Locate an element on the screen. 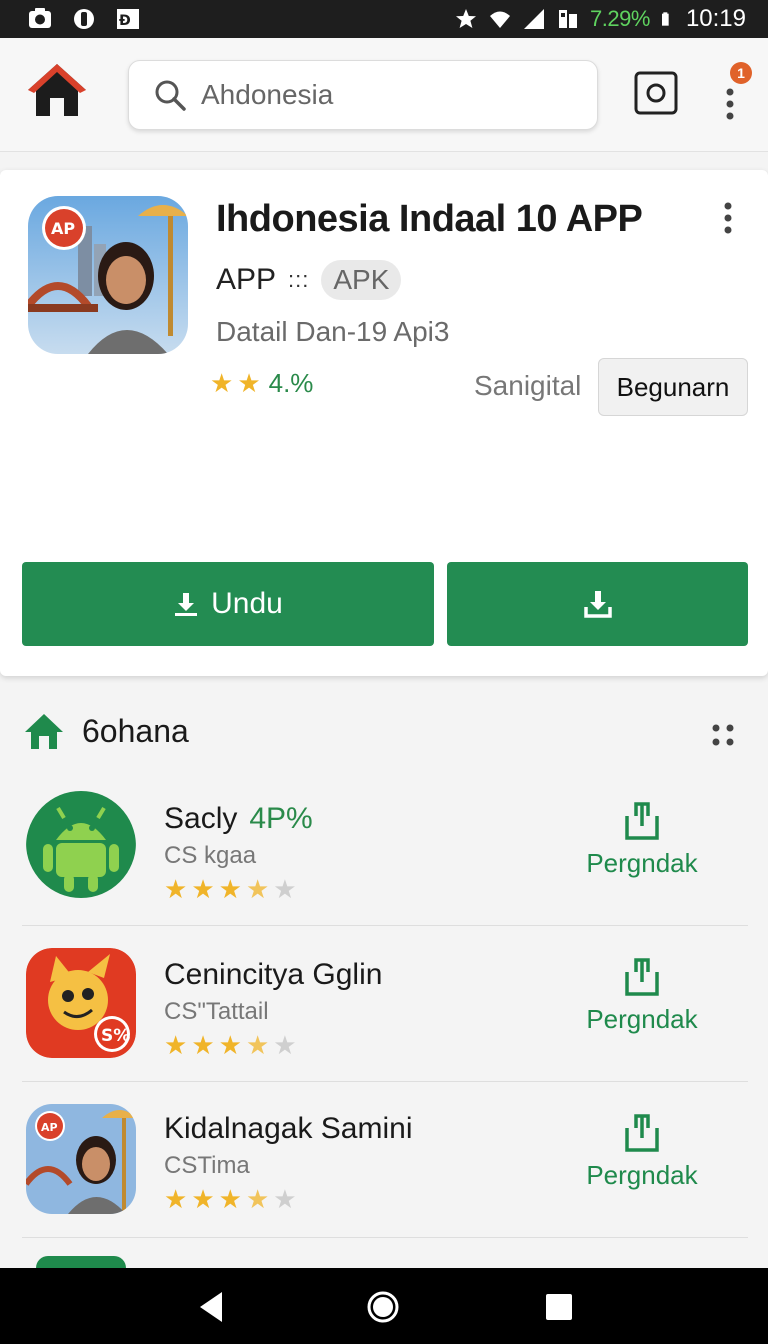 Image resolution: width=768 pixels, height=1344 pixels. app-title: Ihdonesia Indaal 10 APP is located at coordinates (429, 219).